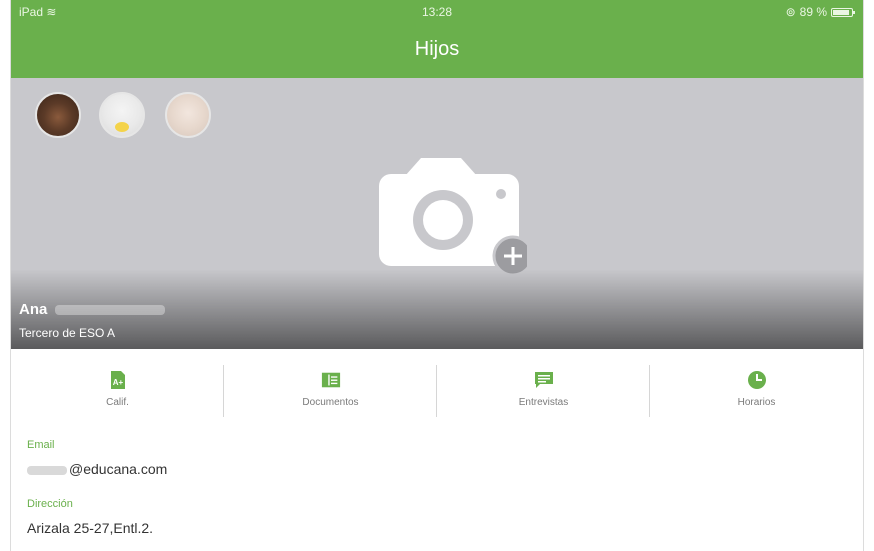 The height and width of the screenshot is (551, 874). I want to click on child-class: Tercero de ESO A, so click(67, 333).